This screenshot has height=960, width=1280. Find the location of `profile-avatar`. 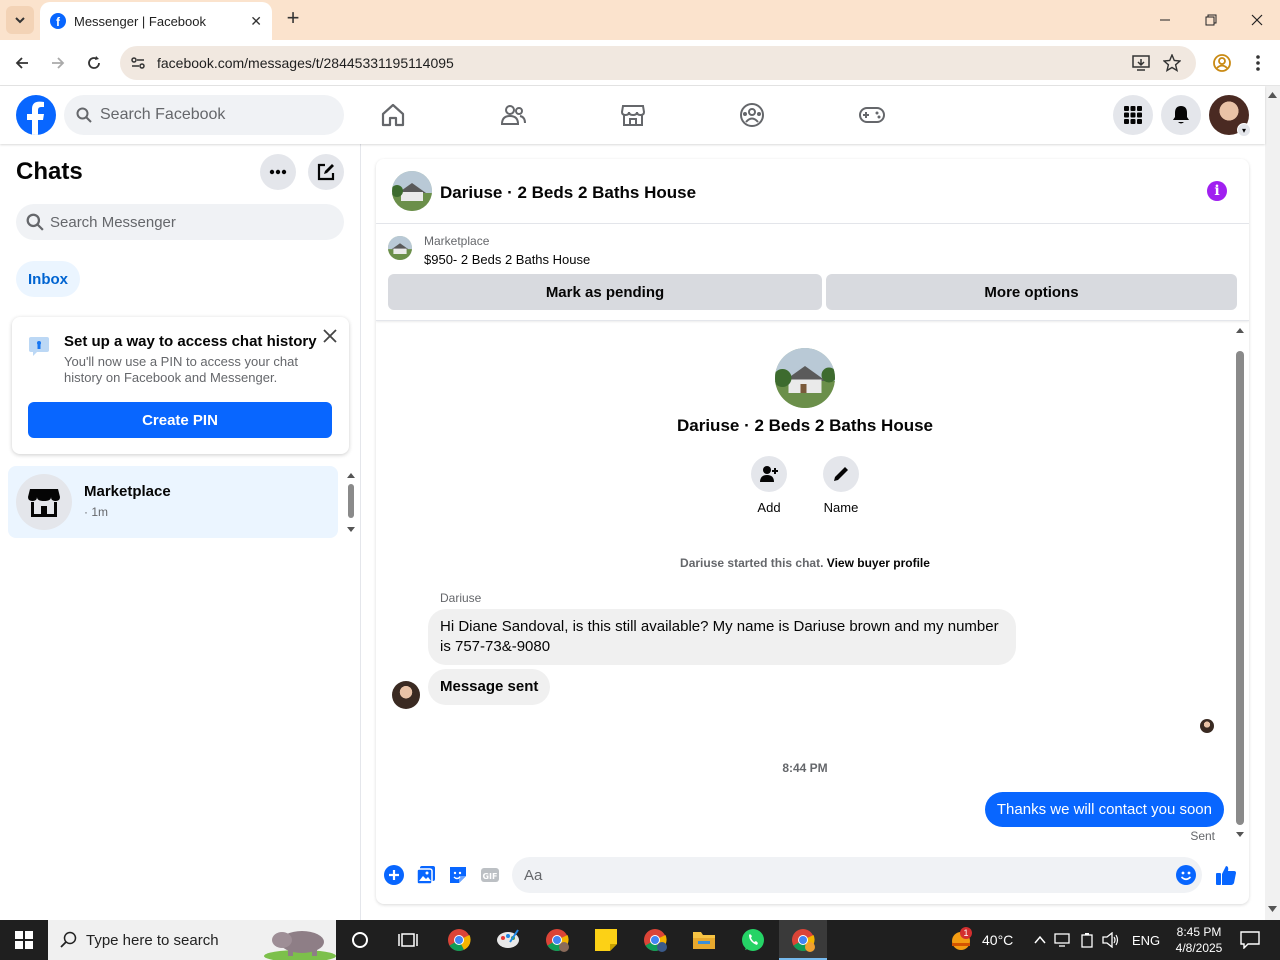

profile-avatar is located at coordinates (805, 378).